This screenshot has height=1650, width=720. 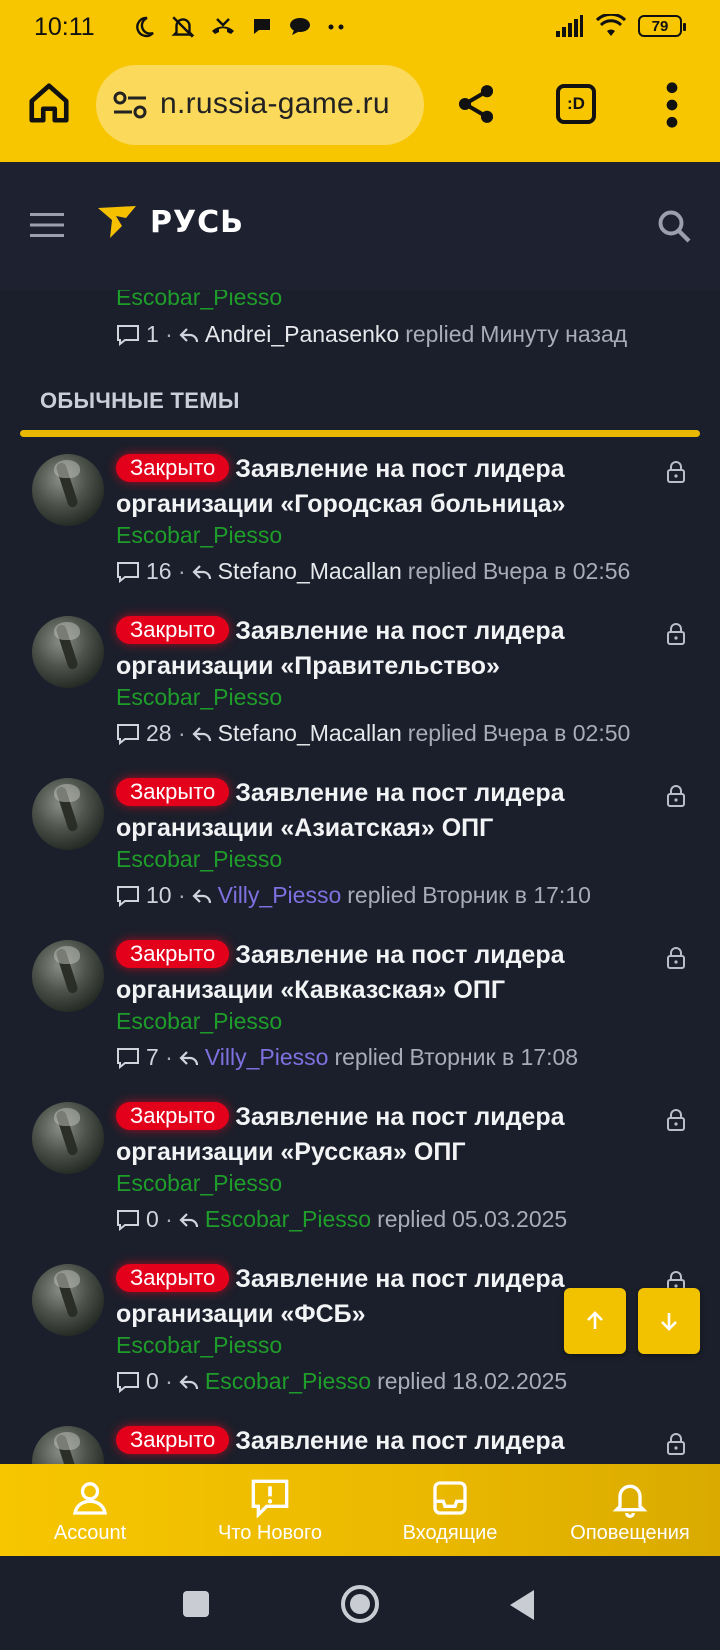 What do you see at coordinates (522, 1605) in the screenshot?
I see `back-icon` at bounding box center [522, 1605].